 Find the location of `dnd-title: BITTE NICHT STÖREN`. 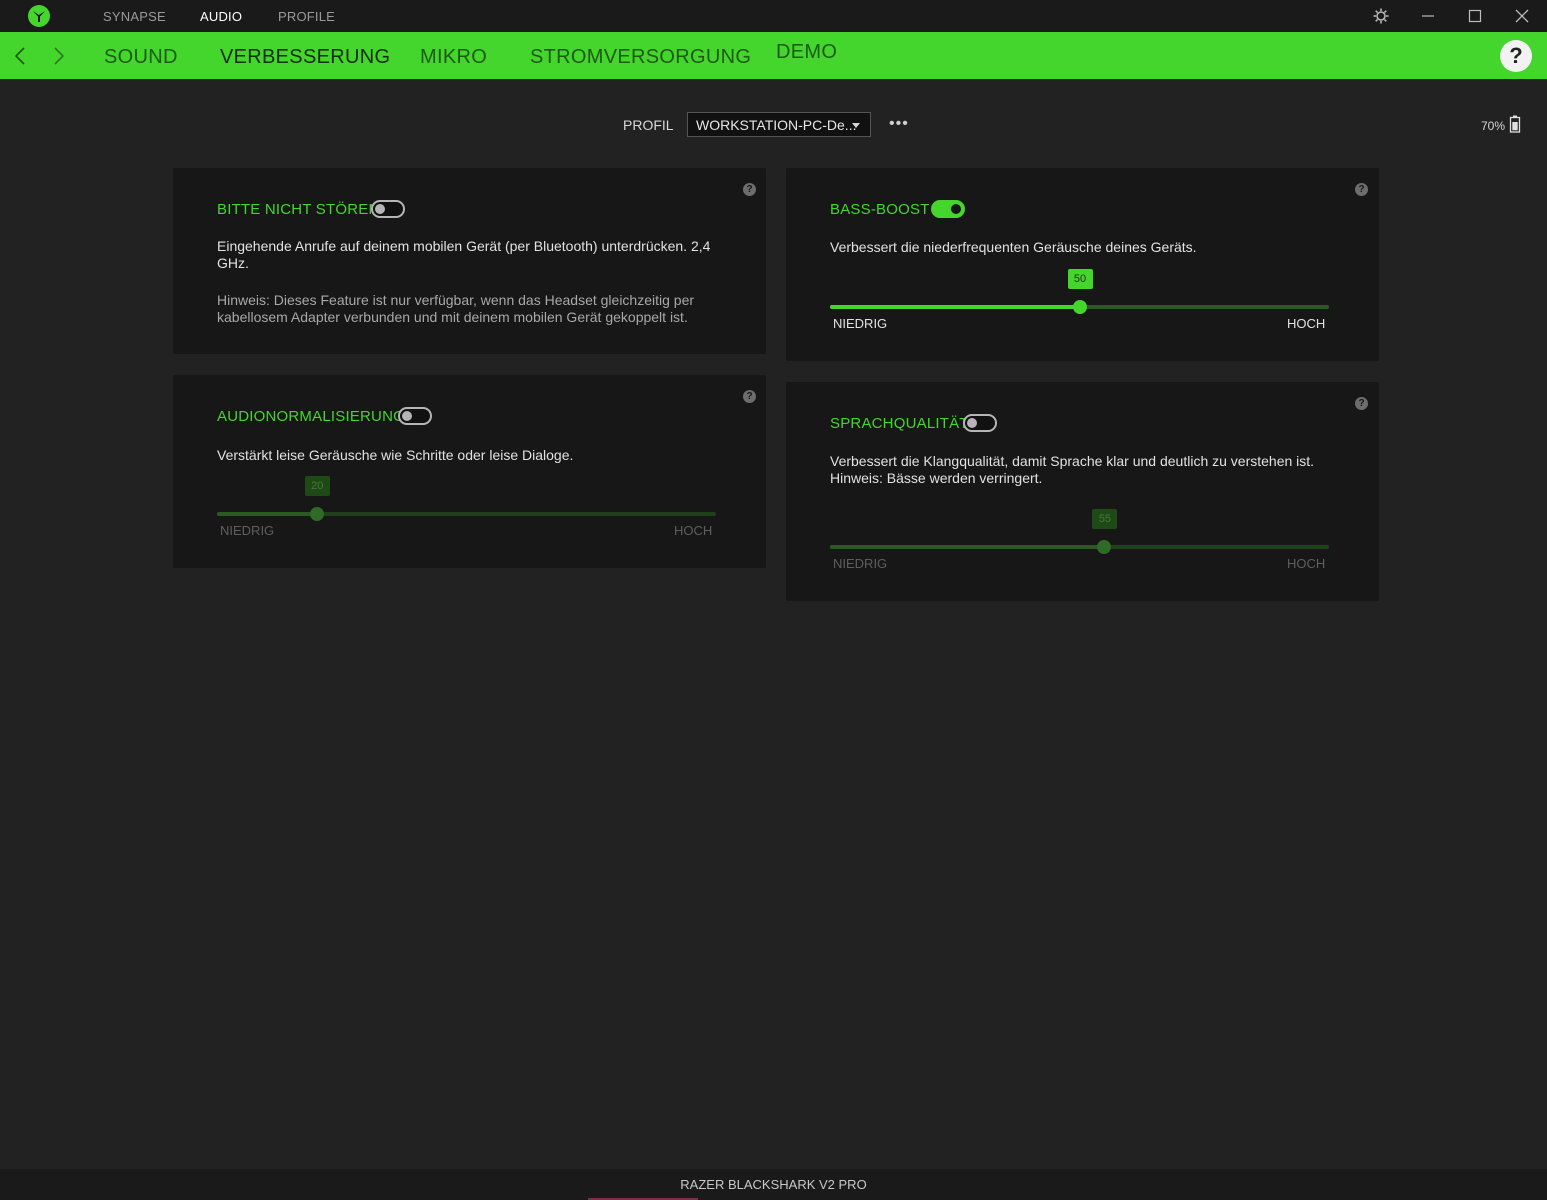

dnd-title: BITTE NICHT STÖREN is located at coordinates (298, 209).